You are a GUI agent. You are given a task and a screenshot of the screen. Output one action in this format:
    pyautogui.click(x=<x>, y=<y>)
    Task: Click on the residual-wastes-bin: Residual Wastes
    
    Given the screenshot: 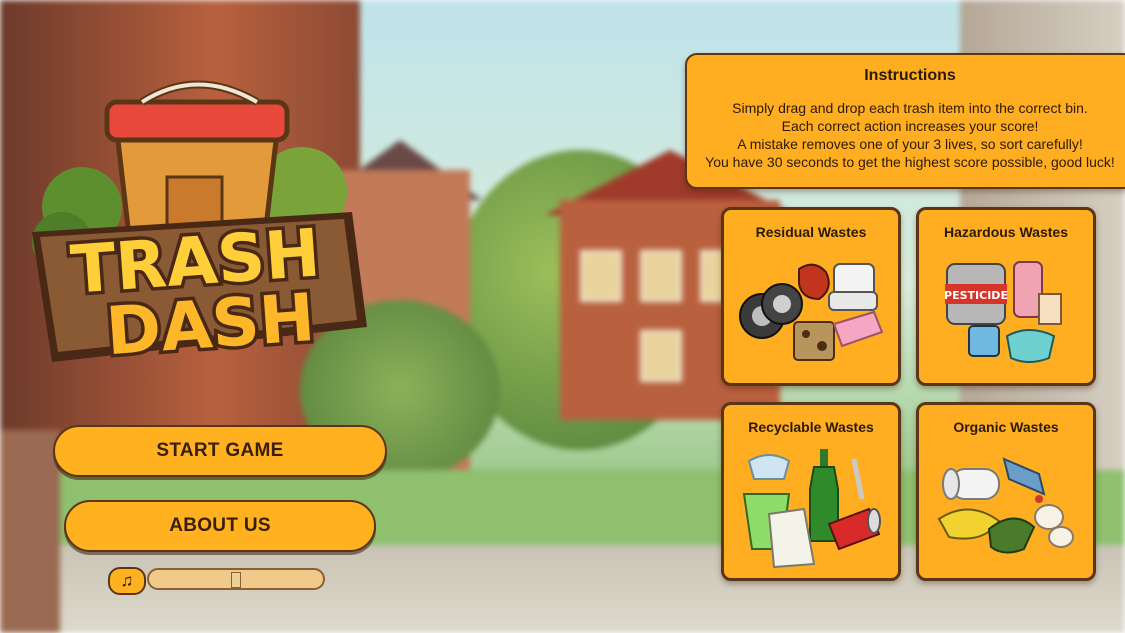 What is the action you would take?
    pyautogui.click(x=811, y=296)
    